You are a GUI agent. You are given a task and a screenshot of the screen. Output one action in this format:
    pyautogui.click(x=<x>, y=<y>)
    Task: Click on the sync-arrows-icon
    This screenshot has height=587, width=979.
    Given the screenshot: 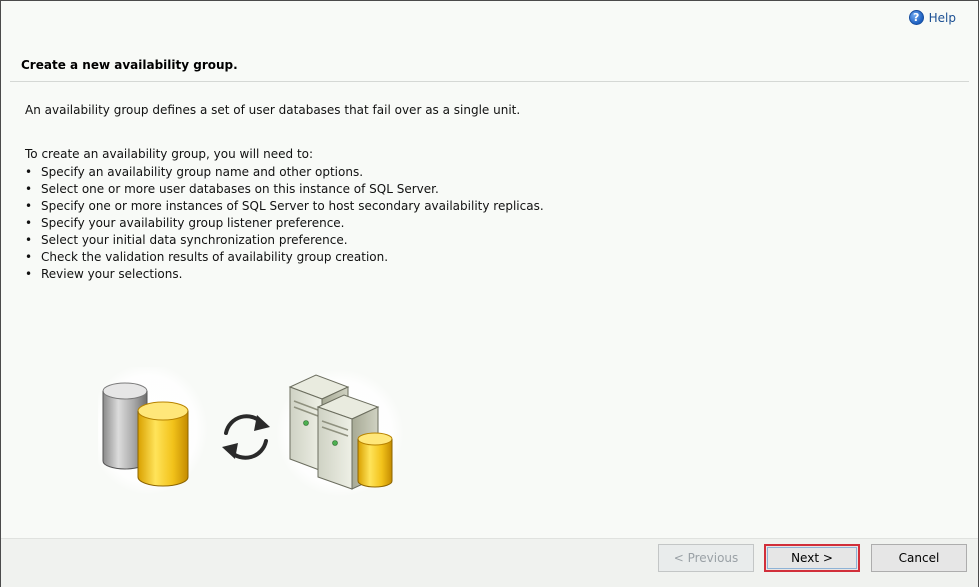 What is the action you would take?
    pyautogui.click(x=246, y=437)
    